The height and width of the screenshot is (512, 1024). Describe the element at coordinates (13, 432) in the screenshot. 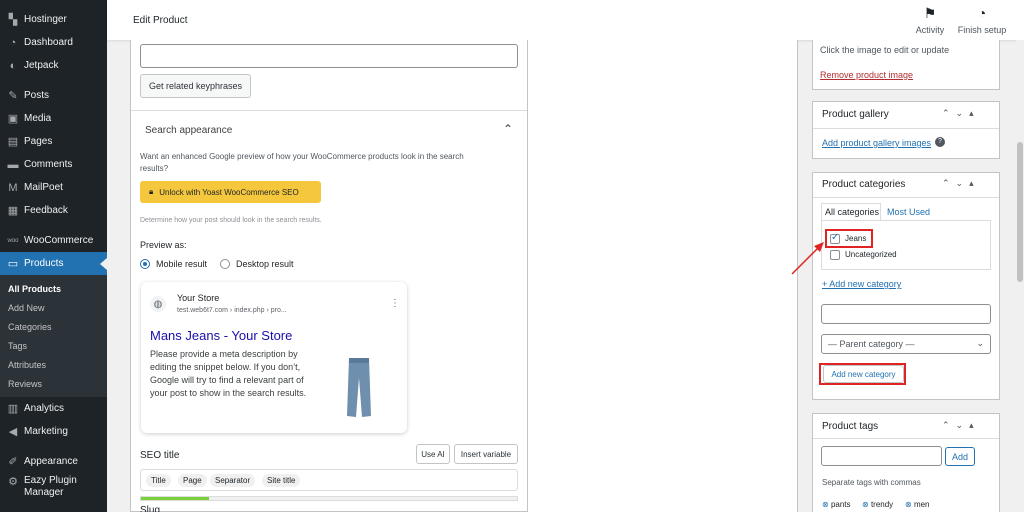

I see `marketing-icon: ◀` at that location.